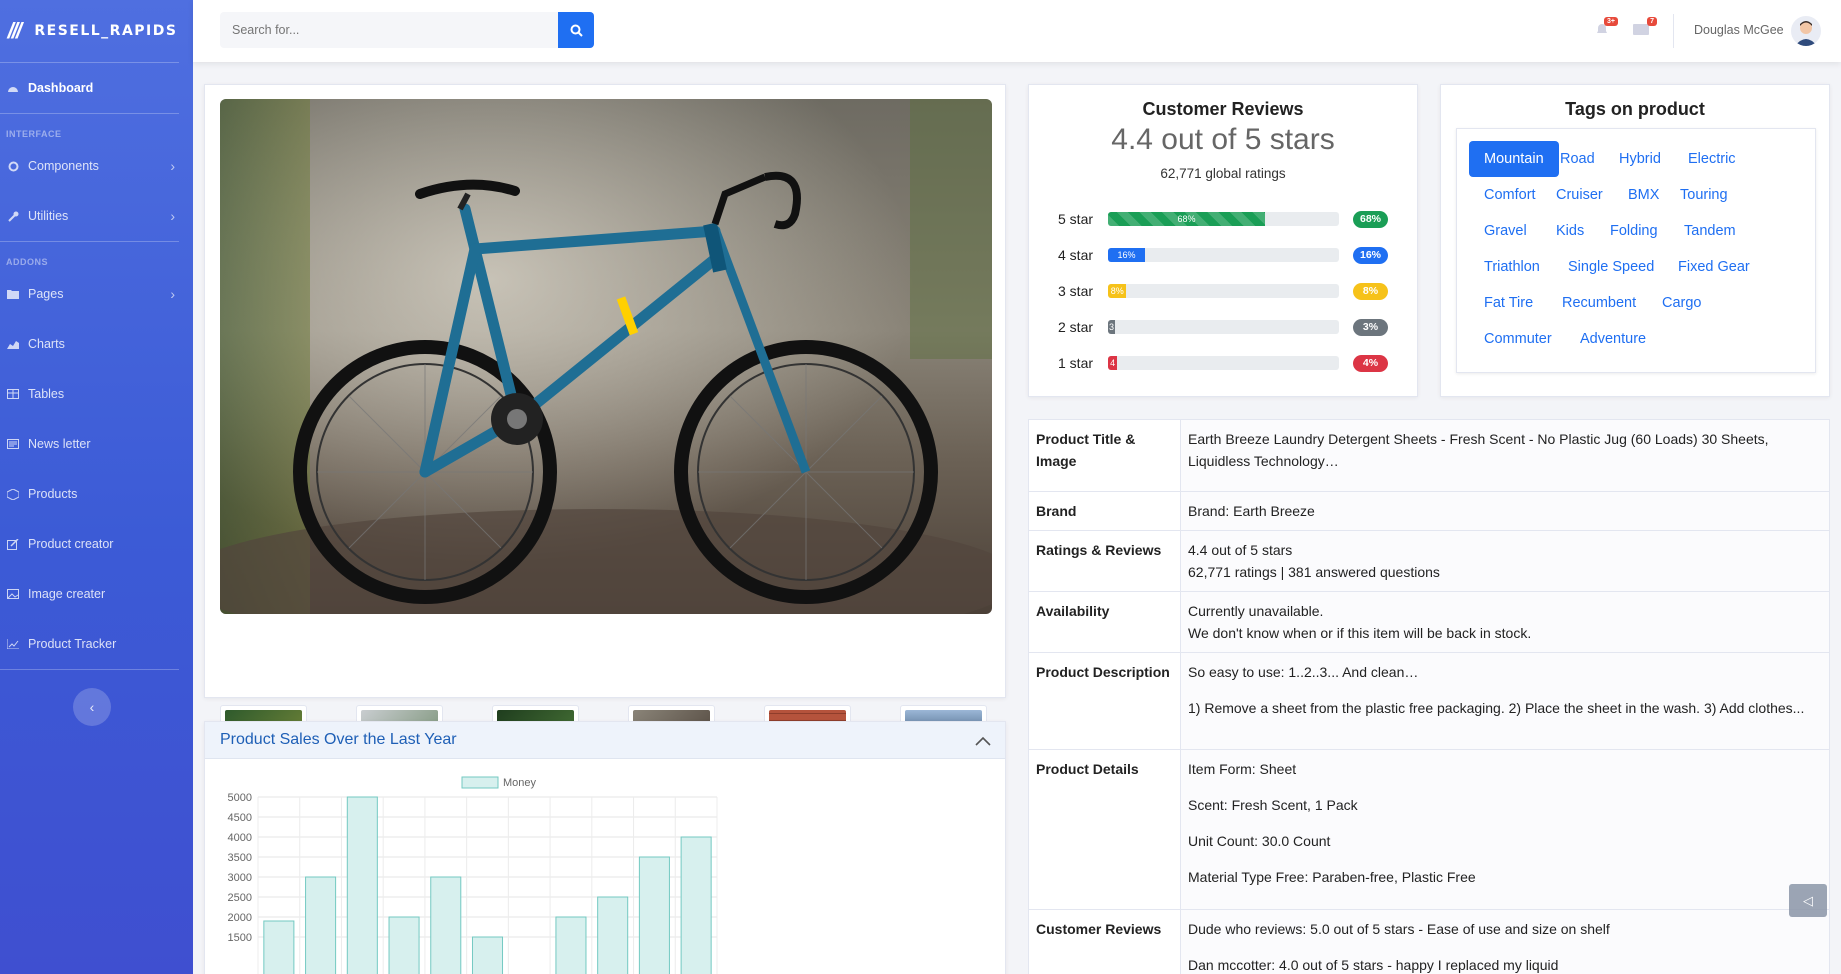  What do you see at coordinates (1104, 622) in the screenshot?
I see `row-key: Availability` at bounding box center [1104, 622].